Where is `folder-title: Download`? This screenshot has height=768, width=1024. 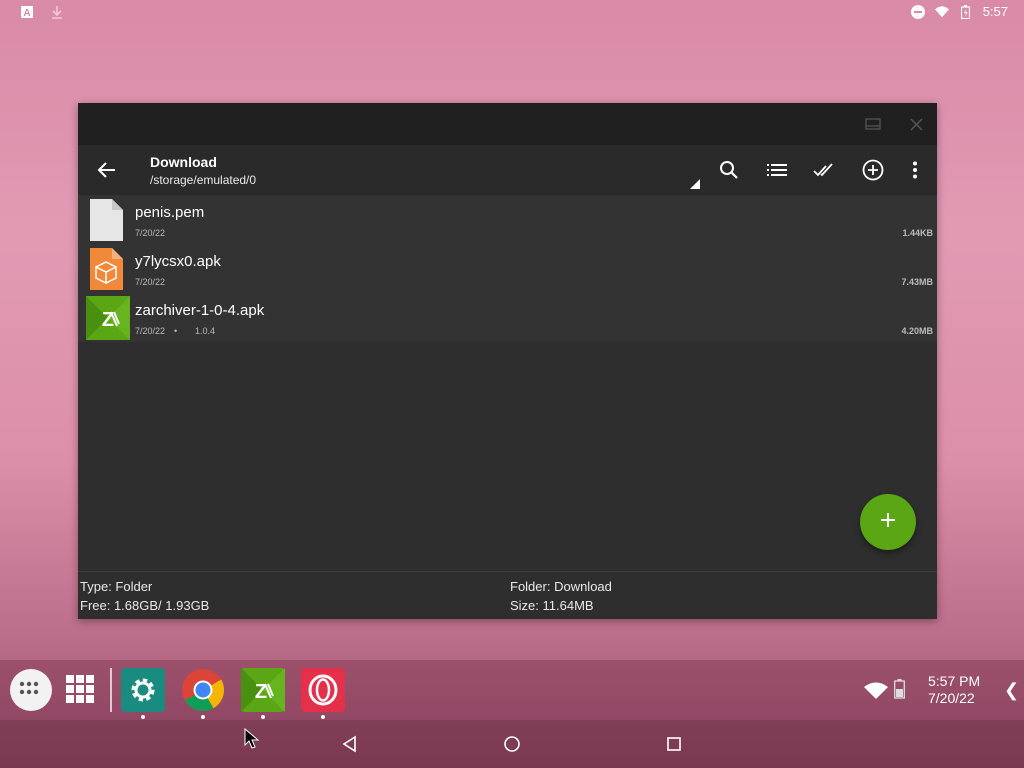
folder-title: Download is located at coordinates (183, 162).